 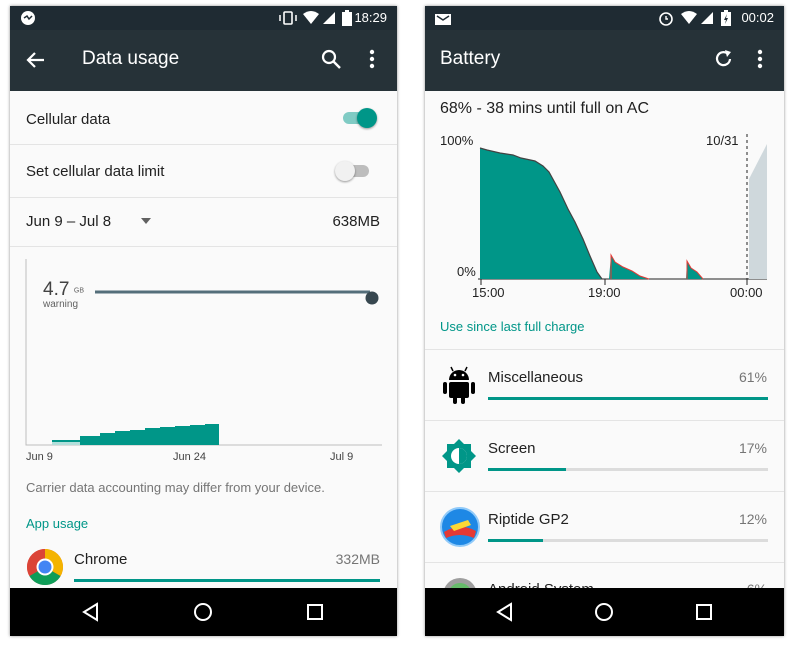 I want to click on battery-level-area, so click(x=541, y=213).